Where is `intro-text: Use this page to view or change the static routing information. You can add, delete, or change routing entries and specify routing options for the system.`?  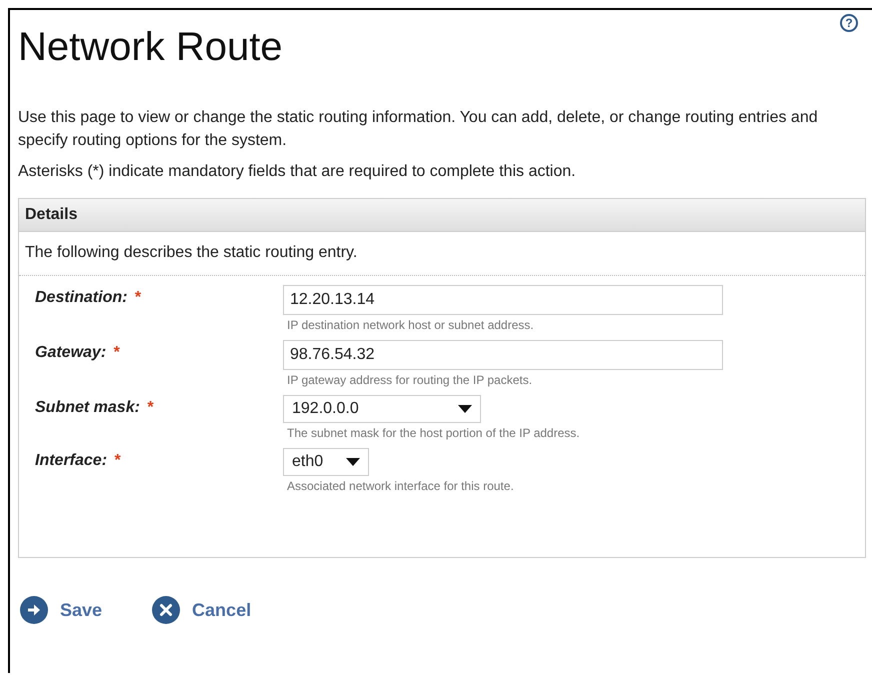 intro-text: Use this page to view or change the static routing information. You can add, delete, or change routing entries and specify routing options for the system. is located at coordinates (418, 129).